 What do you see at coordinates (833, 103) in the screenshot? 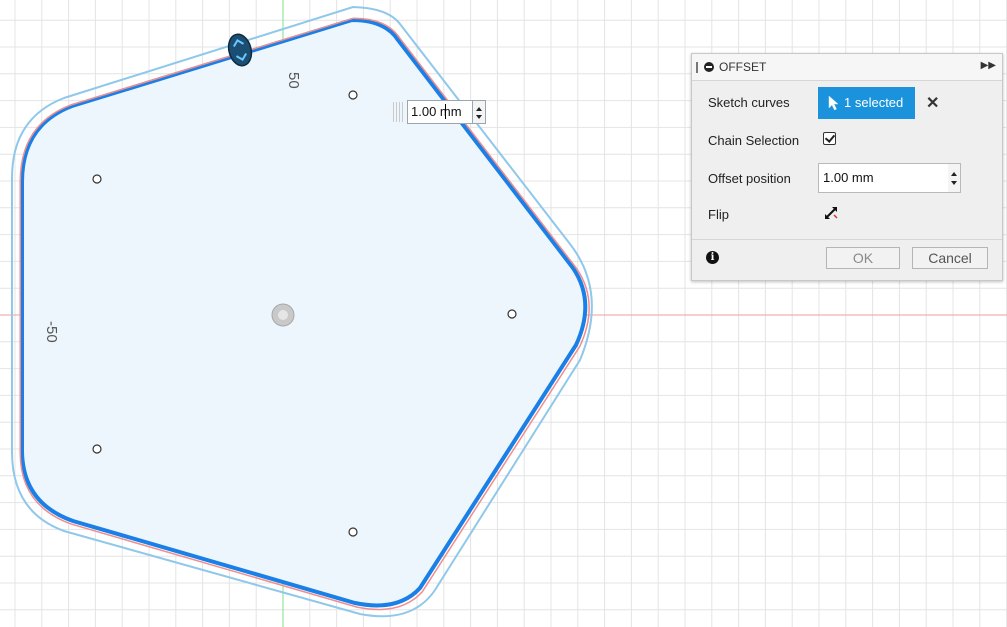
I see `cursor-arrow-icon` at bounding box center [833, 103].